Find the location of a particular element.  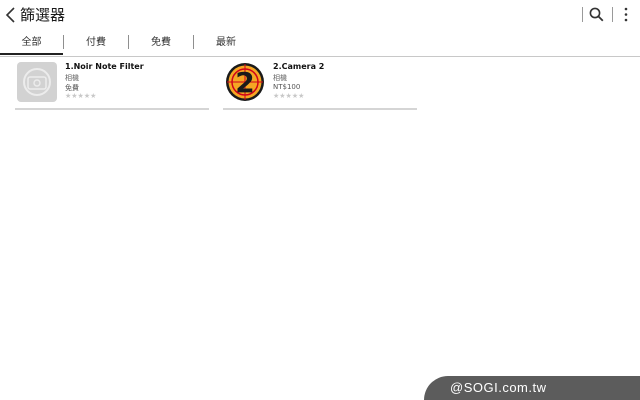

svg-text: 2 is located at coordinates (244, 82).